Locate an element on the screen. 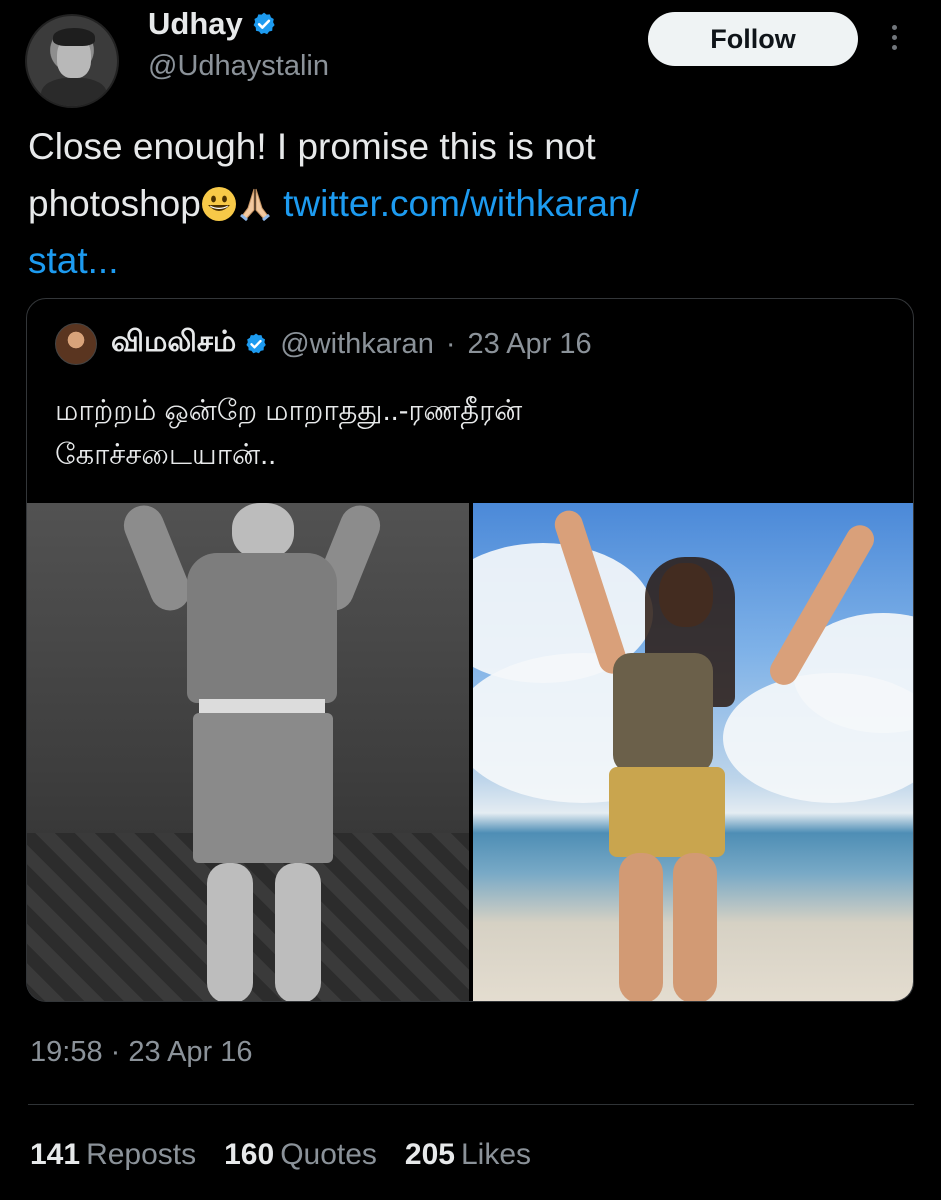  quoted-text-line-1: மாற்றம் ஒன்றே மாறாதது..-ரணதீரன் is located at coordinates (289, 411).